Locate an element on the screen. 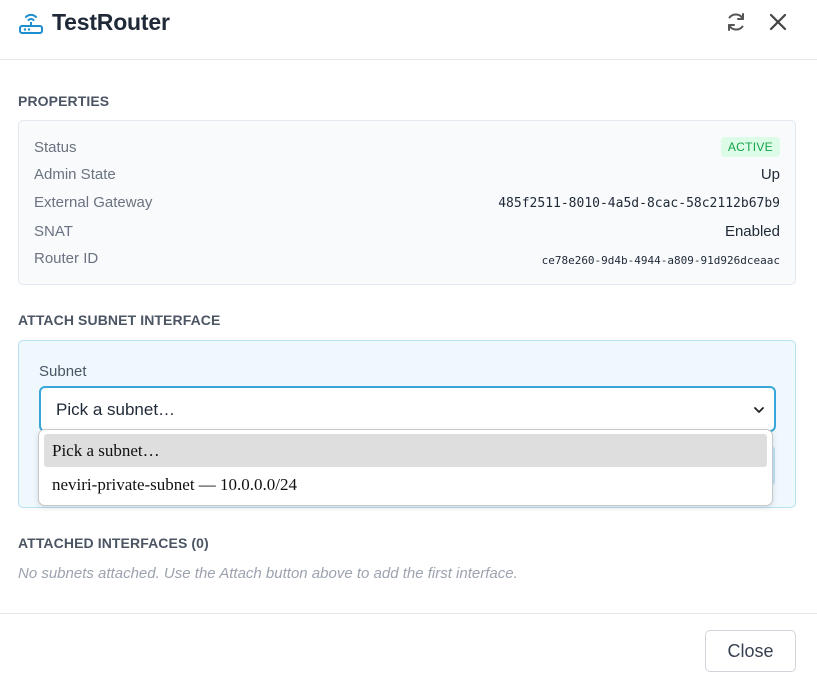  property-value: ce78e260-9d4b-4944-a809-91d926dceaac is located at coordinates (660, 260).